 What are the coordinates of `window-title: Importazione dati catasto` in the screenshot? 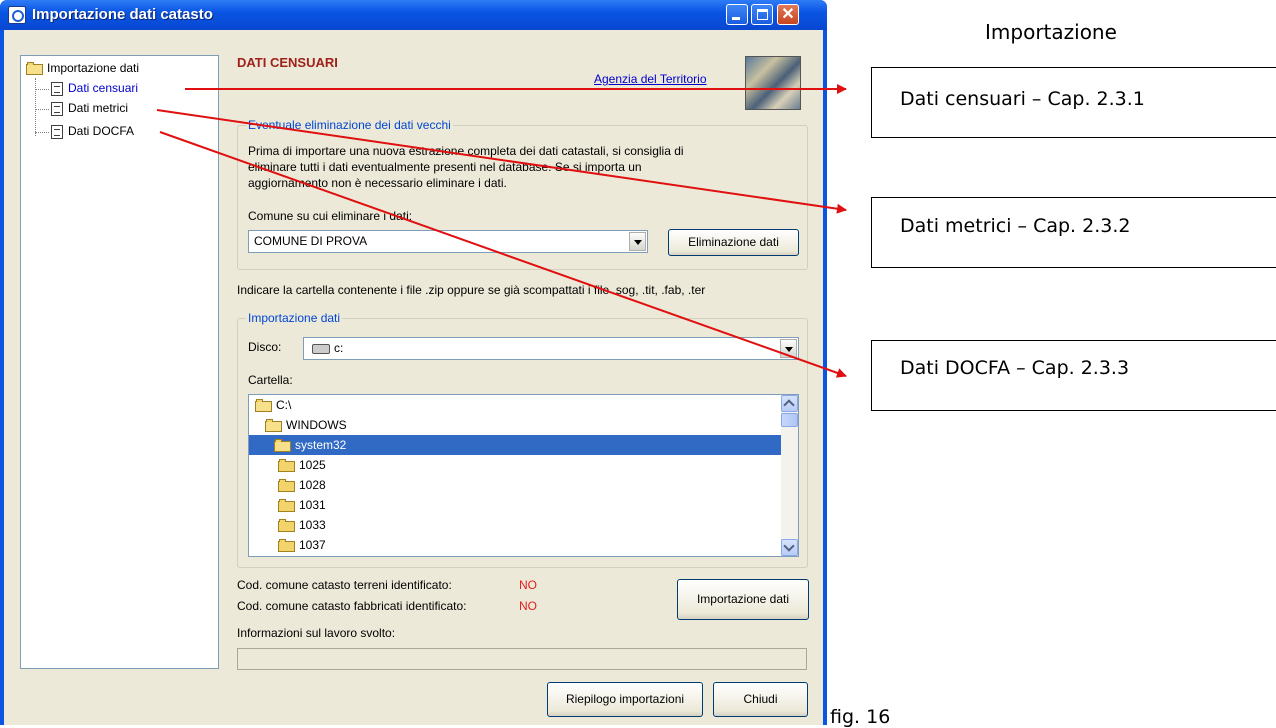 It's located at (122, 14).